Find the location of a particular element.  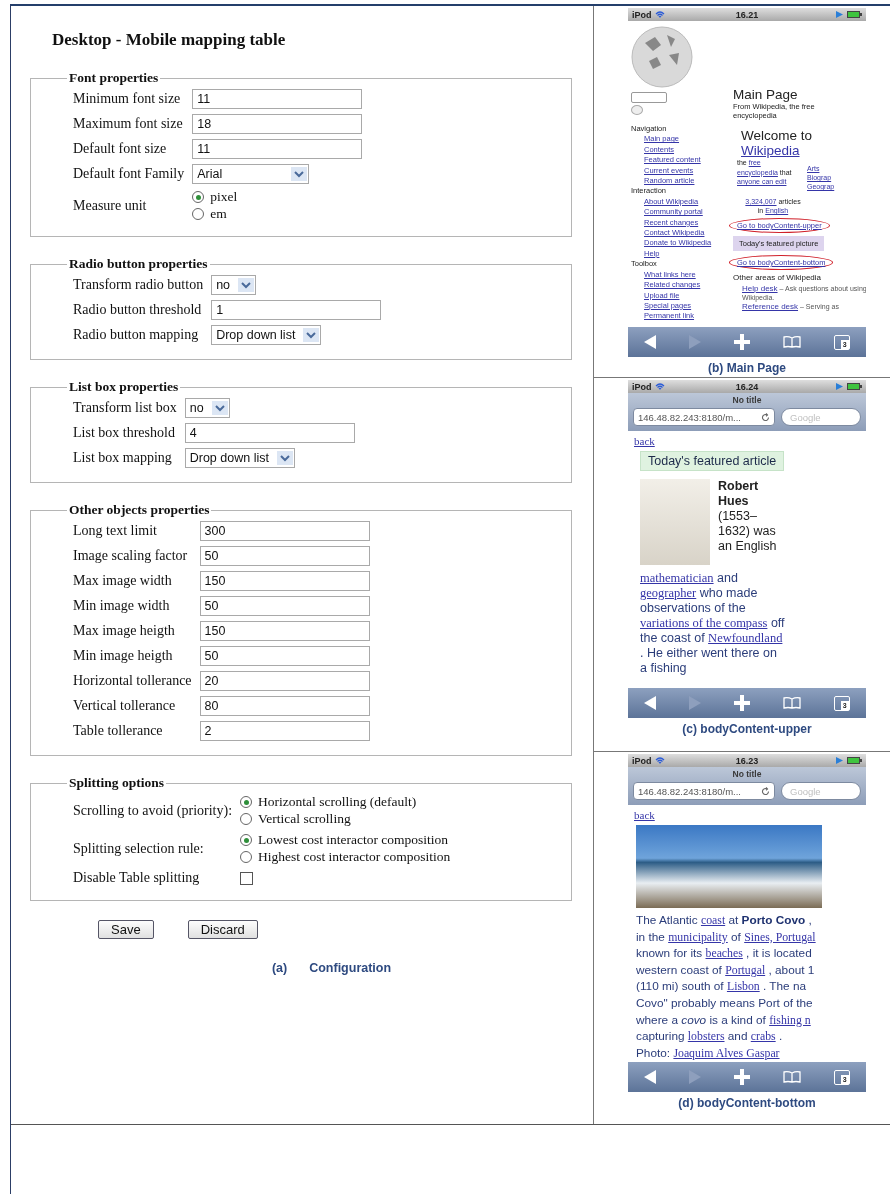

option-label: Horizontal scrolling (default) is located at coordinates (337, 802).